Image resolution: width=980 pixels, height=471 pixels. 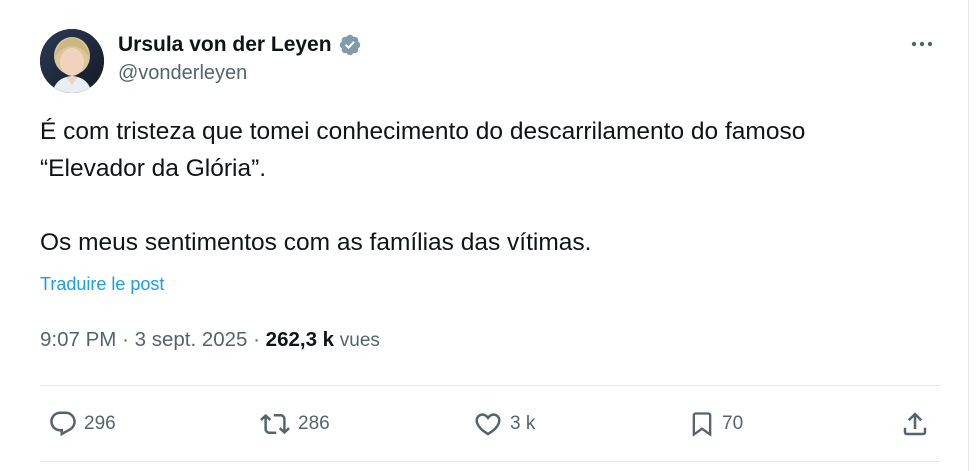 I want to click on bookmark-button: 70, so click(x=715, y=424).